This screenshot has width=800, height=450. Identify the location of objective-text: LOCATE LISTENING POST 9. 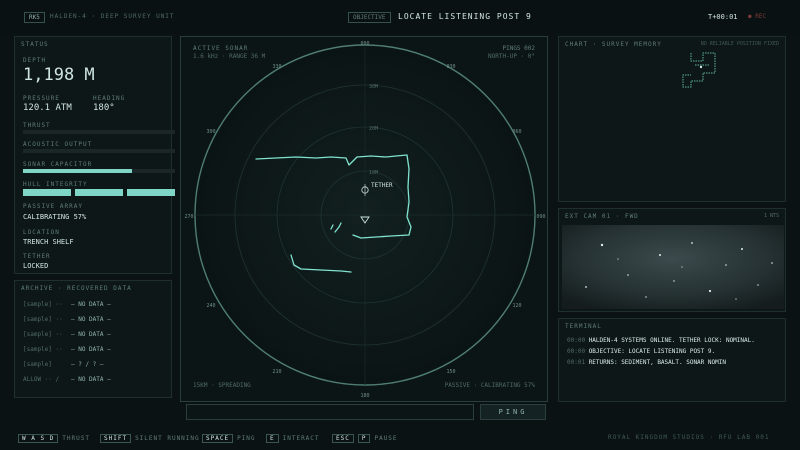
(465, 16).